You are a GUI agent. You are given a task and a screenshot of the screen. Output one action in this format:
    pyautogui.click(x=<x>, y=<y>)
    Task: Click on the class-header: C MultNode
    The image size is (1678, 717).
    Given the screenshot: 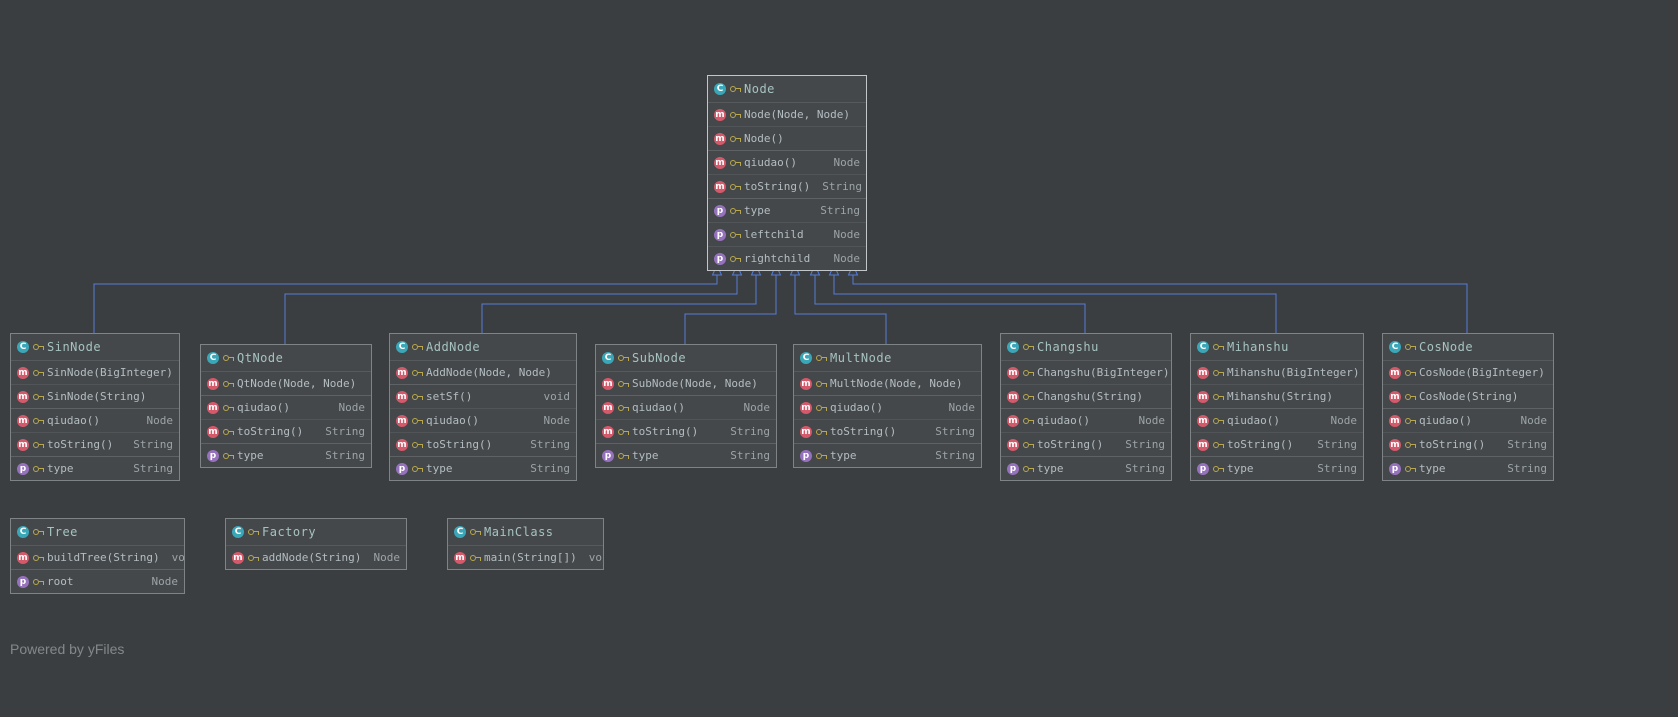 What is the action you would take?
    pyautogui.click(x=887, y=358)
    